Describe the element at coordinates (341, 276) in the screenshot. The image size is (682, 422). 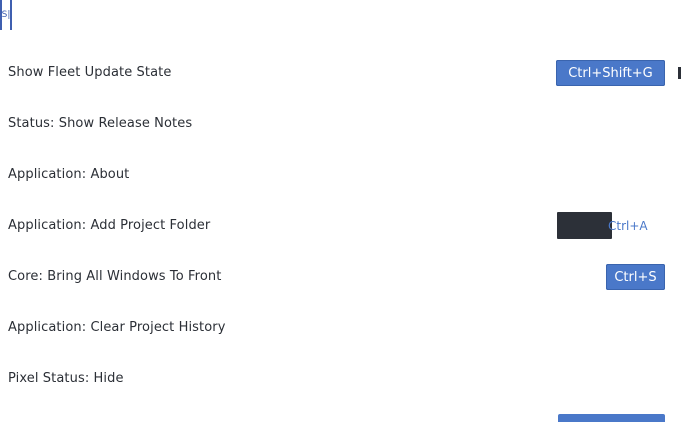
I see `command-item: Core: Bring All Windows To Front Ctrl+S` at that location.